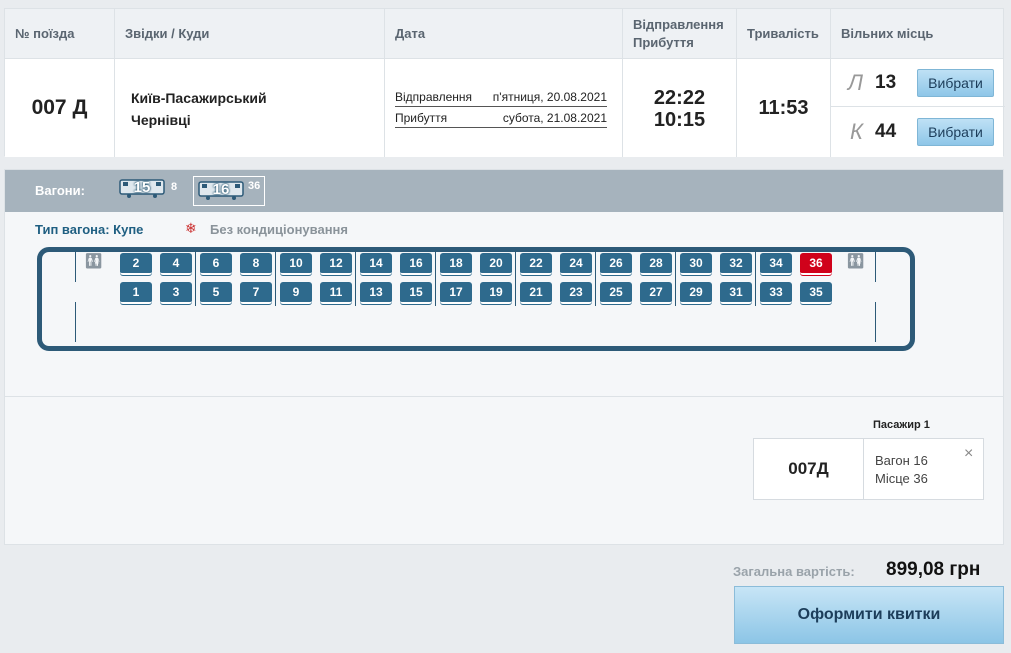 The image size is (1011, 653). Describe the element at coordinates (955, 82) in the screenshot. I see `select-button-l: Вибрати` at that location.